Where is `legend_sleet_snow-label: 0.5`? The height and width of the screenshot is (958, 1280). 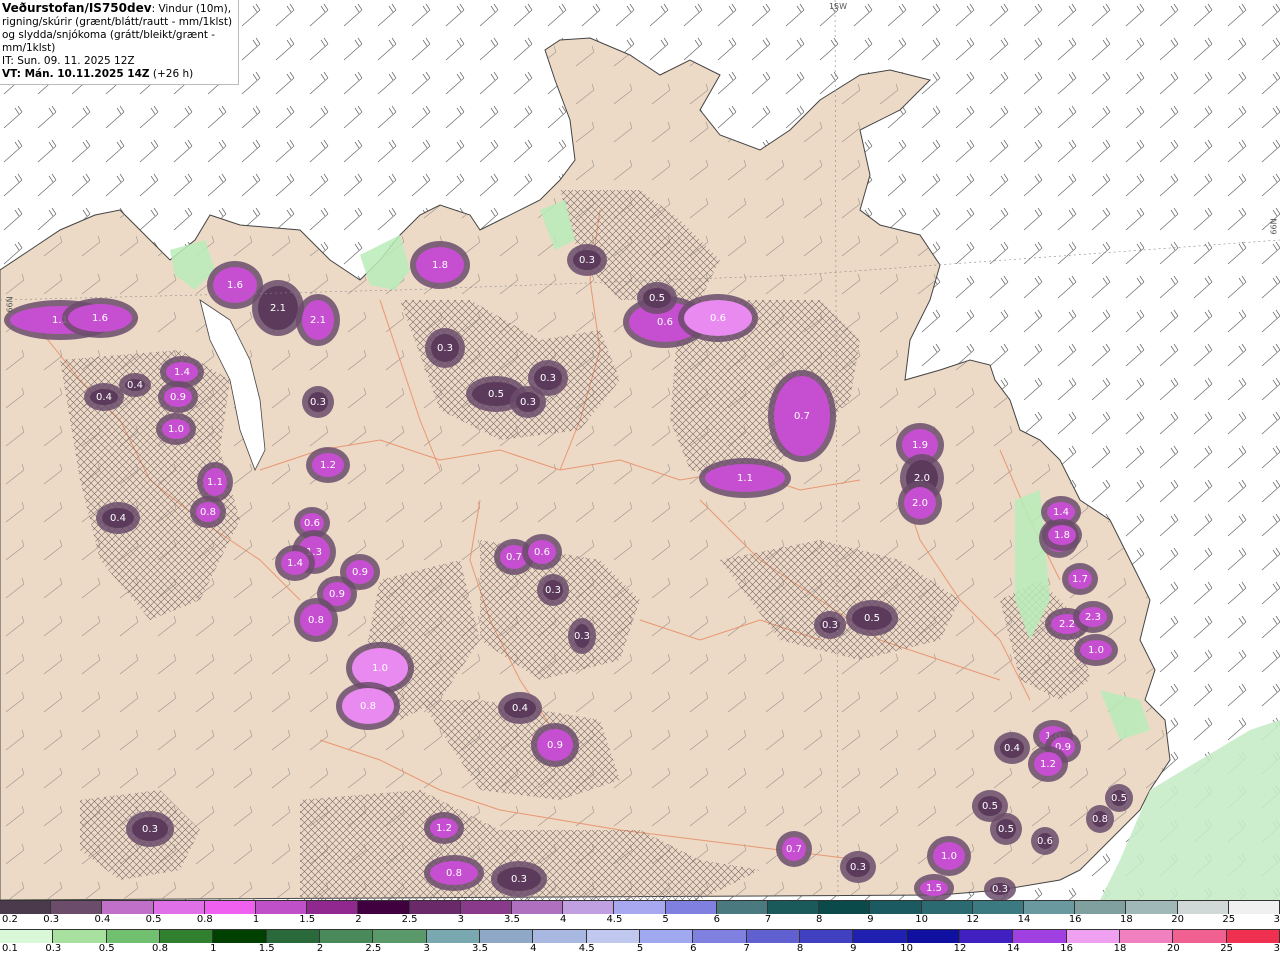 legend_sleet_snow-label: 0.5 is located at coordinates (153, 919).